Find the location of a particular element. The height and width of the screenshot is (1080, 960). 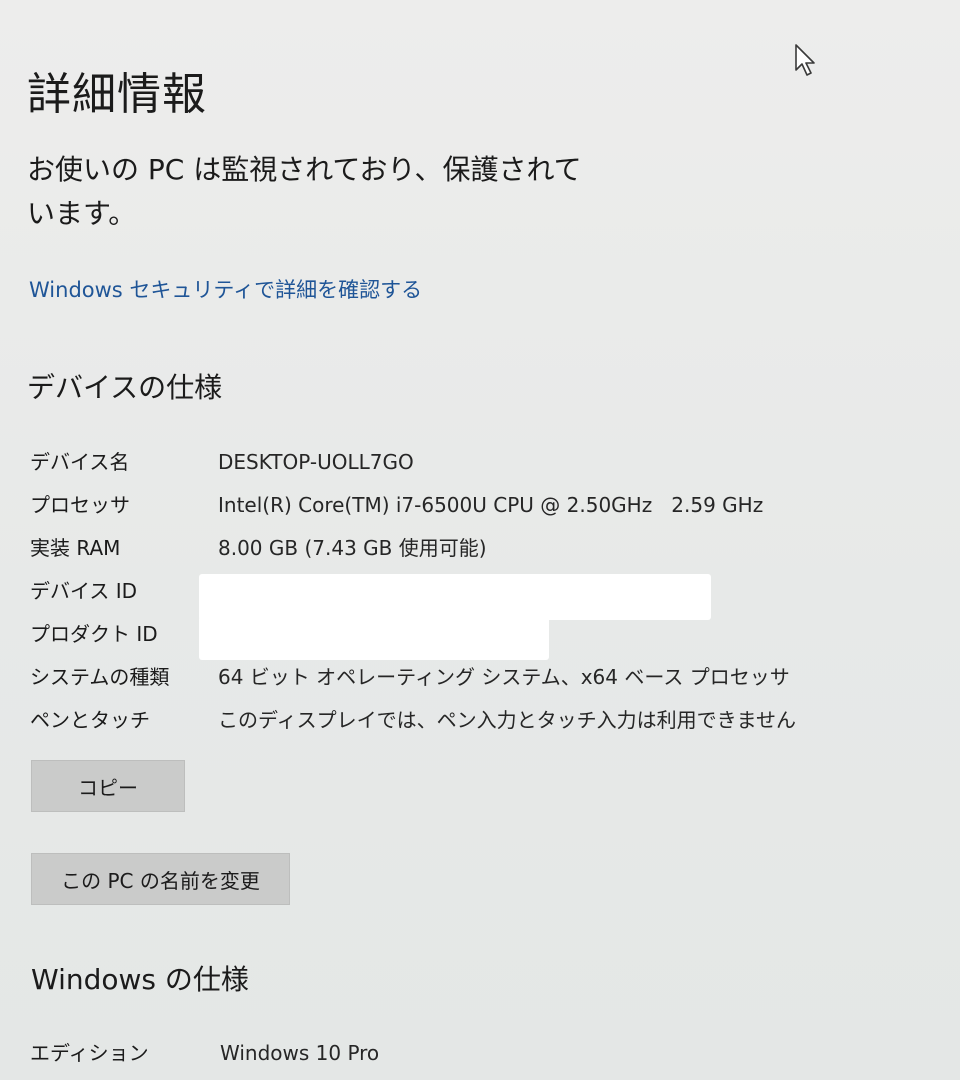

copy-button: コピー is located at coordinates (108, 786).